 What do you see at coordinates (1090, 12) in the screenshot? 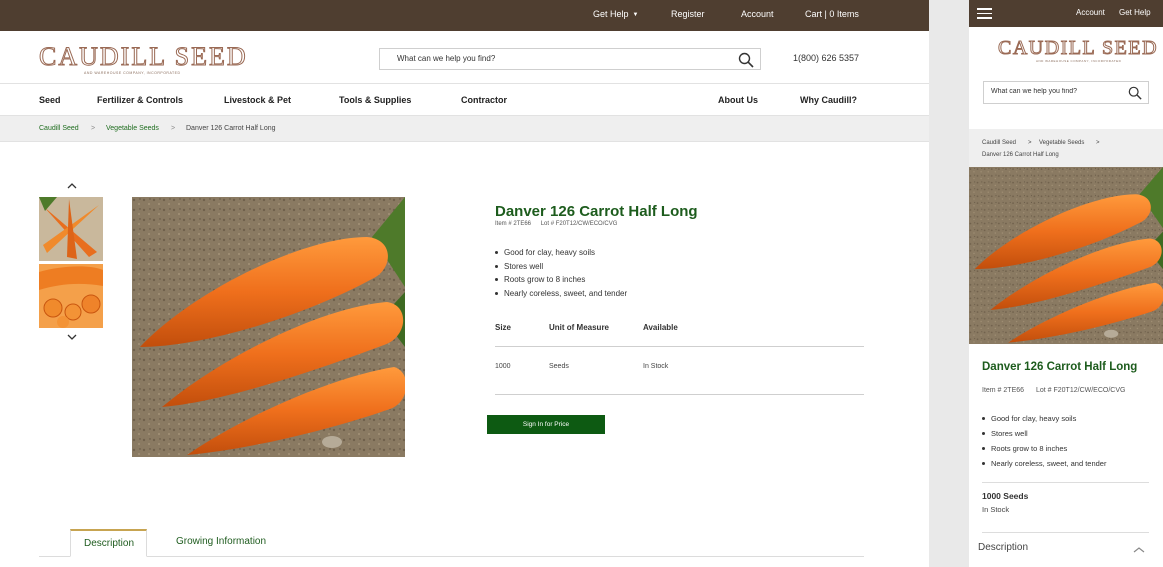
I see `mobile-account-link: Account` at bounding box center [1090, 12].